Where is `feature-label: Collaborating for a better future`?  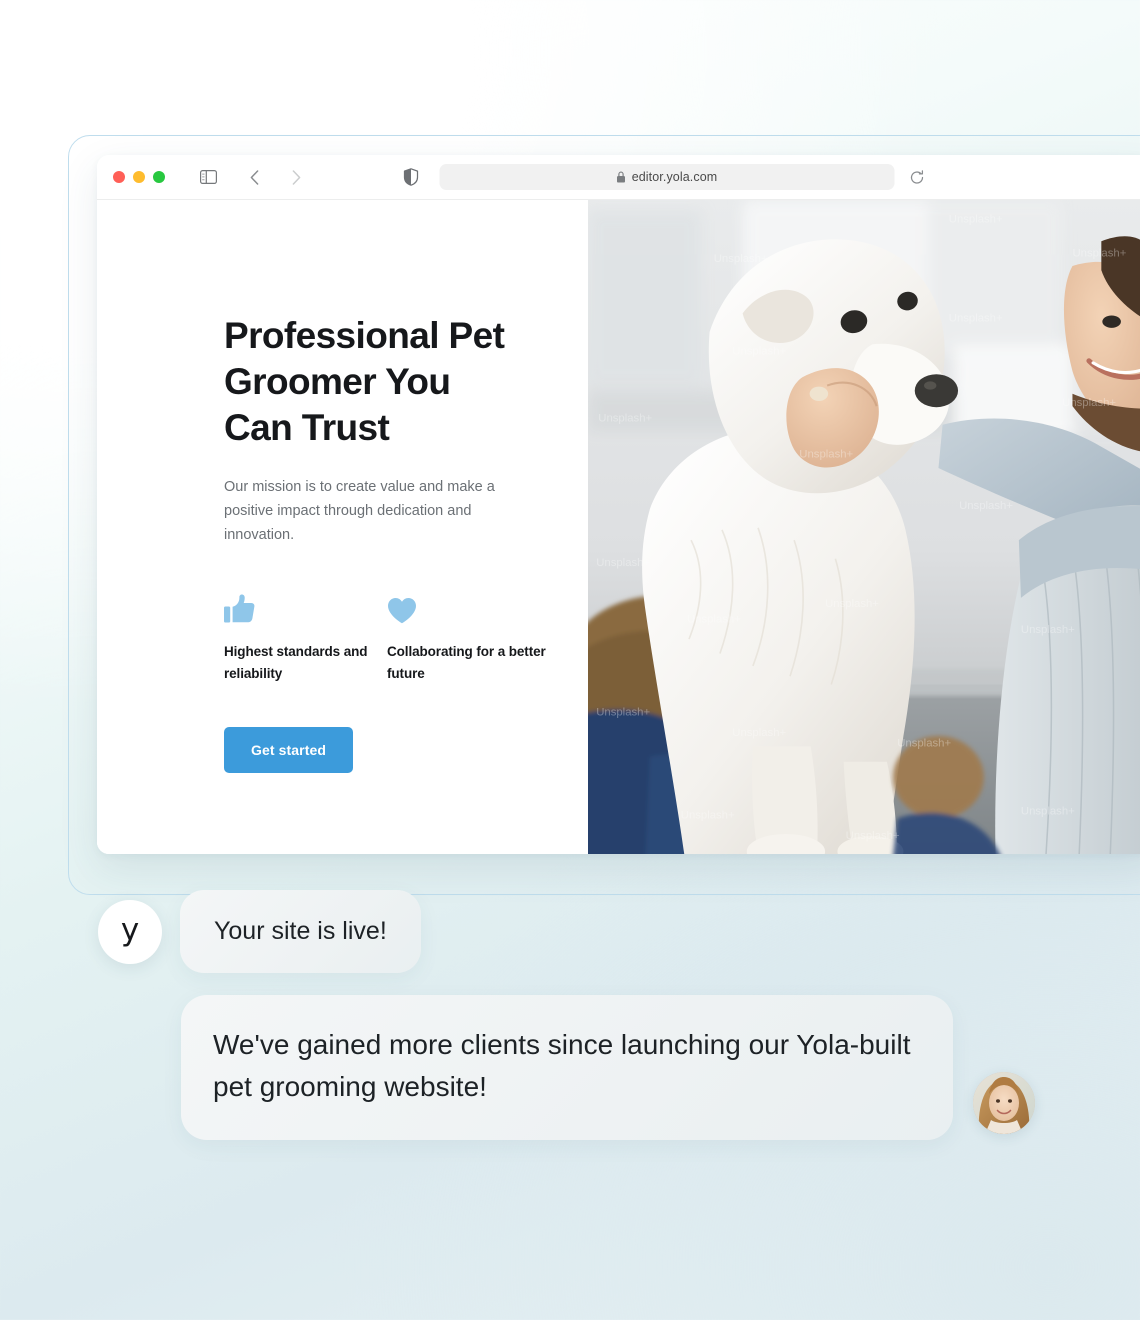 feature-label: Collaborating for a better future is located at coordinates (466, 662).